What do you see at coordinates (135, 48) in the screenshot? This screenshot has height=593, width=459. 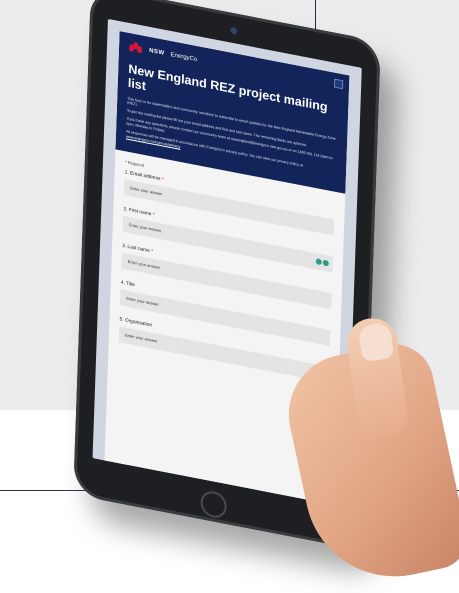 I see `waratah-logo-icon` at bounding box center [135, 48].